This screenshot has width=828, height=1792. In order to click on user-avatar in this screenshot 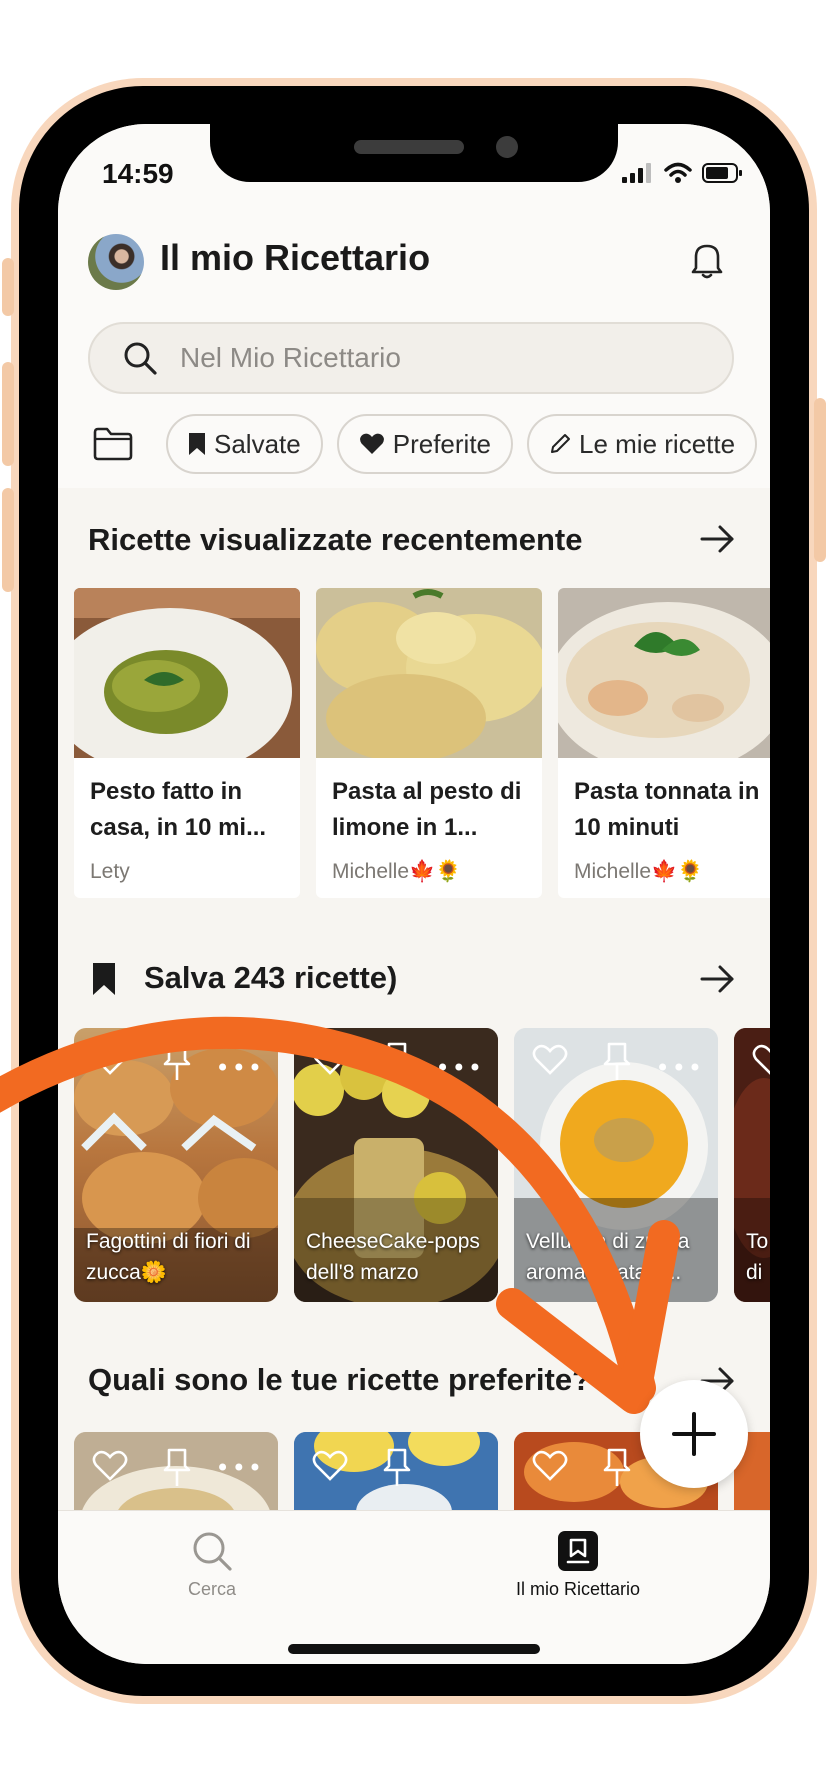, I will do `click(116, 262)`.